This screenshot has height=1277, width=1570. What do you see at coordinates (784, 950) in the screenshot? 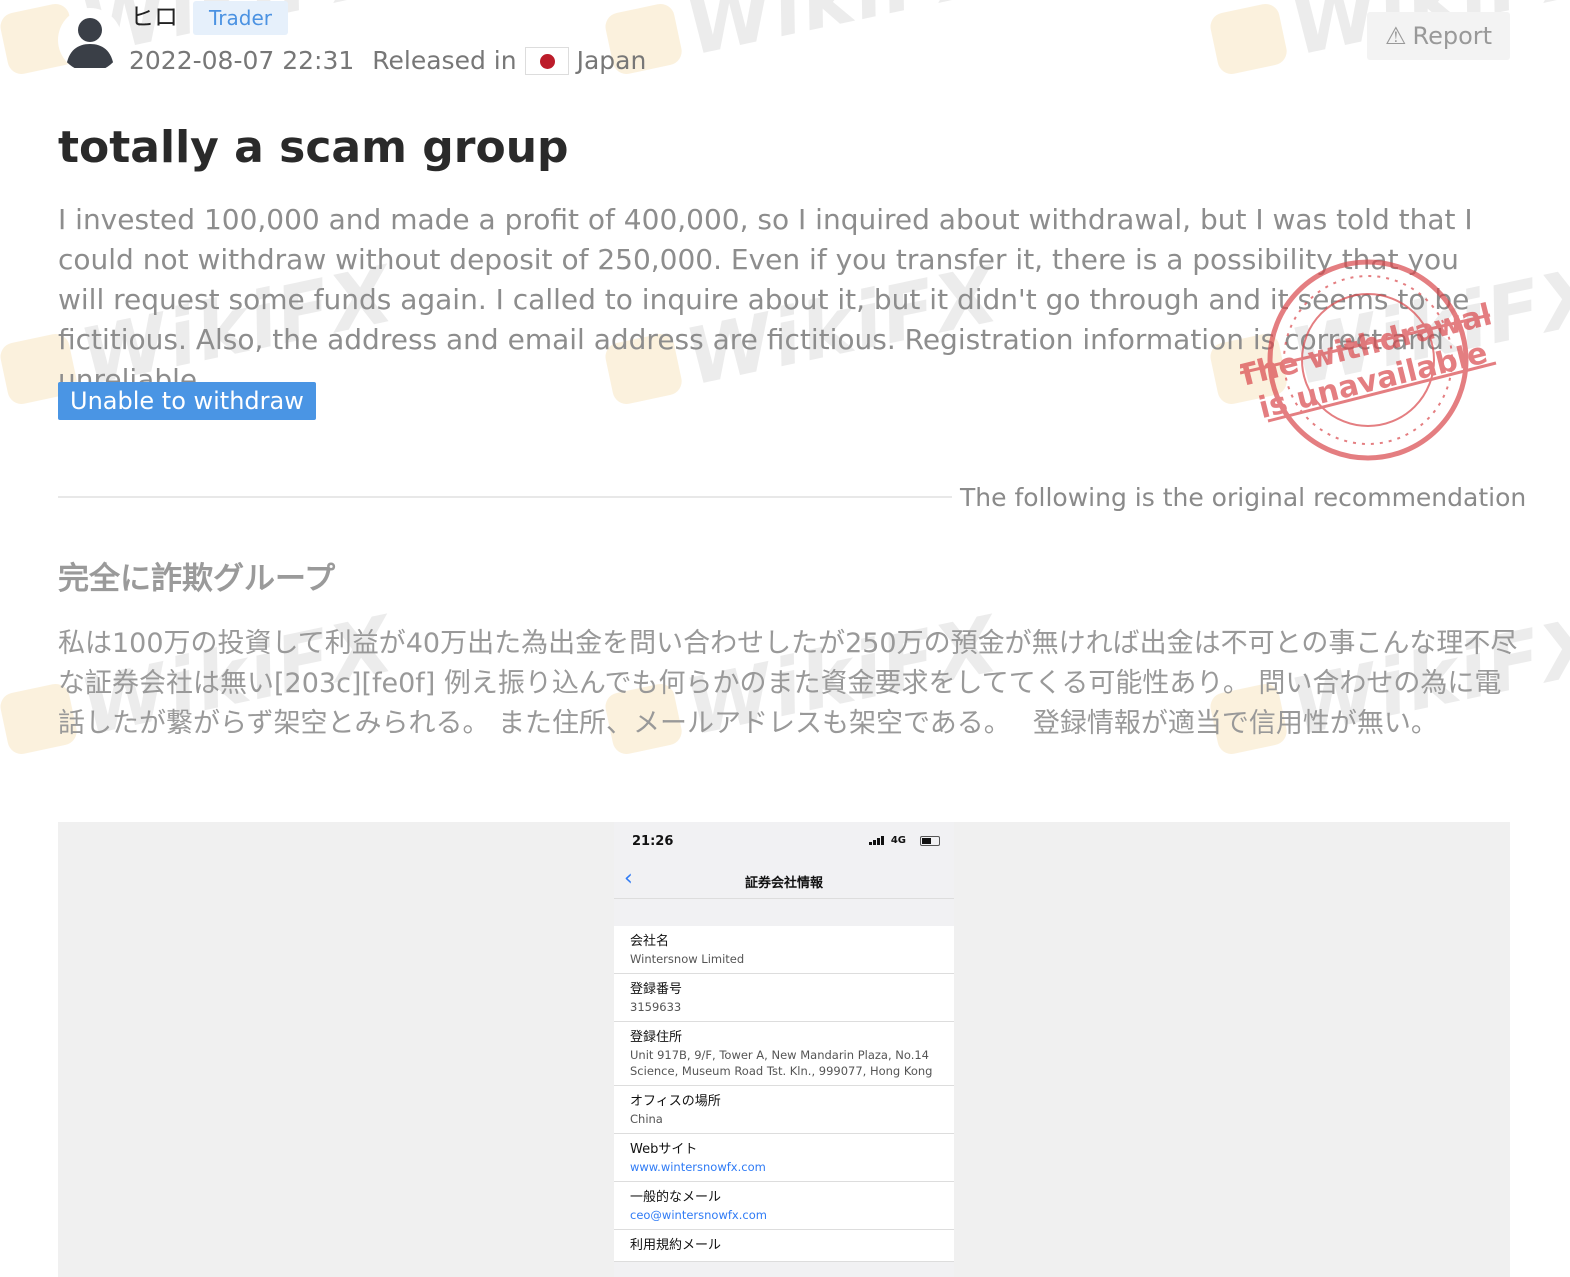
I see `info-row-company-name: 会社名 Wintersnow Limited` at bounding box center [784, 950].